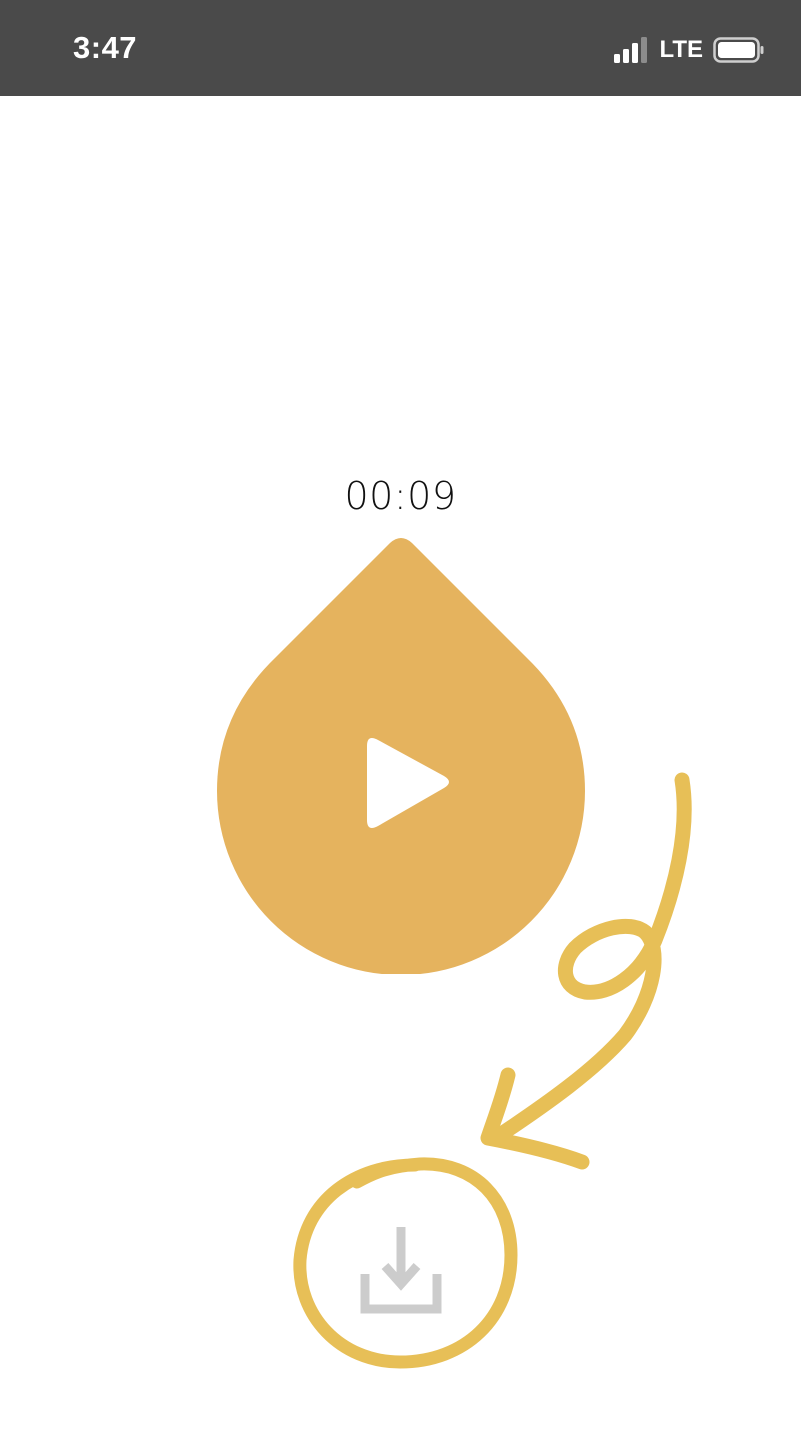 Image resolution: width=801 pixels, height=1440 pixels. I want to click on status-indicators: LTE, so click(689, 50).